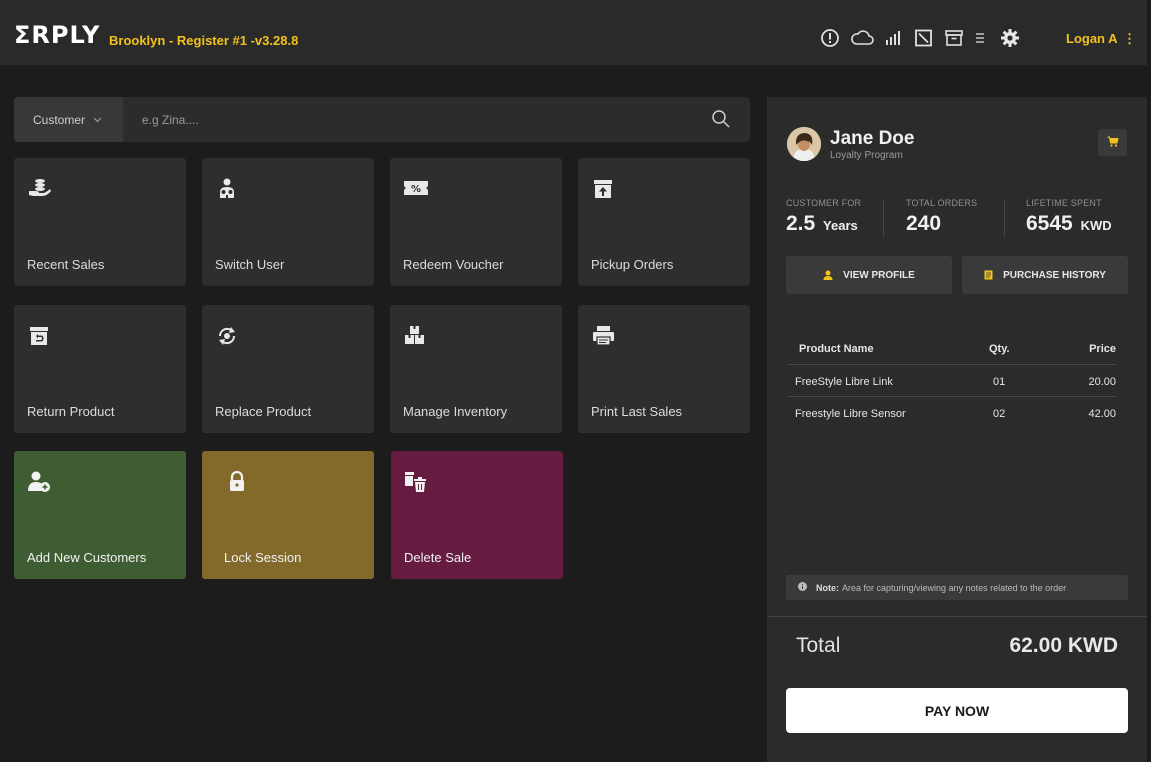  Describe the element at coordinates (824, 203) in the screenshot. I see `stat-label: CUSTOMER FOR` at that location.